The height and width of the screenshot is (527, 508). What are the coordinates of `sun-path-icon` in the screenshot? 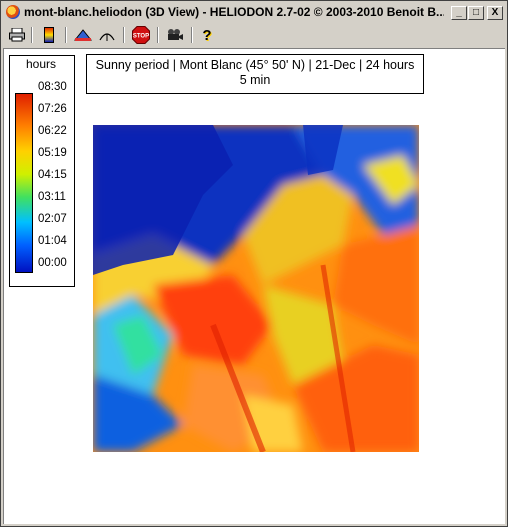 It's located at (107, 37).